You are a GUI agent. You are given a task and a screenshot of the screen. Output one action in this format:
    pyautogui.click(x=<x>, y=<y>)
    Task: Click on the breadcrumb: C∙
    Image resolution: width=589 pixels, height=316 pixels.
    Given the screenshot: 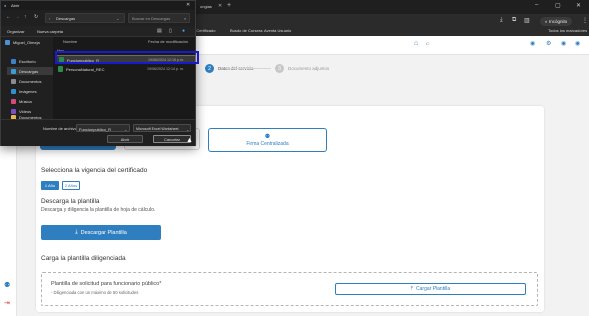 What is the action you would take?
    pyautogui.click(x=428, y=43)
    